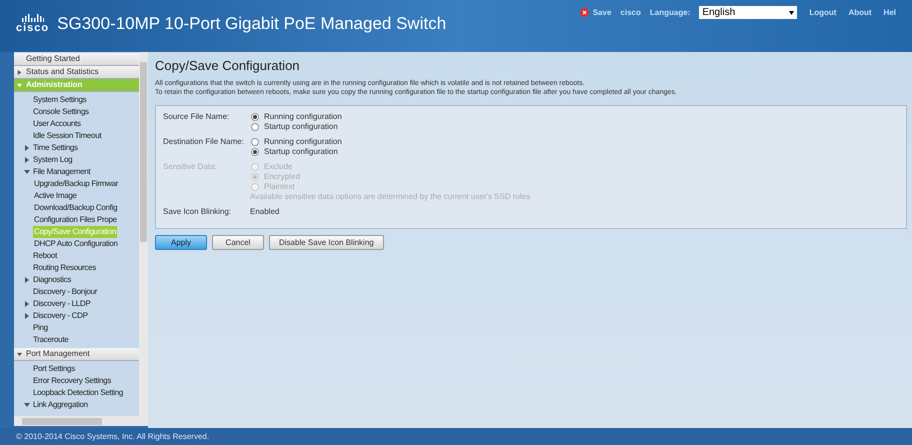 Image resolution: width=912 pixels, height=445 pixels. I want to click on field-value: Enabled, so click(265, 212).